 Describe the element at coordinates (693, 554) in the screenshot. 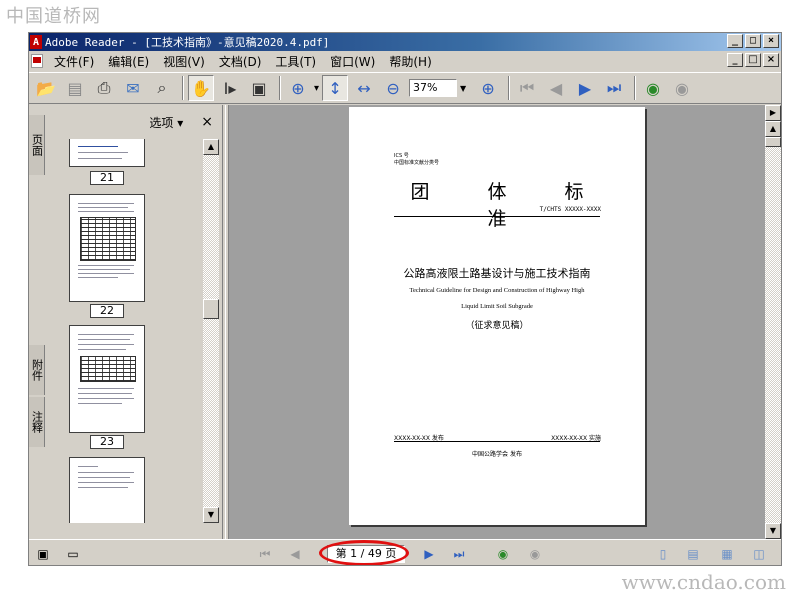

I see `continuous-icon: ▤` at that location.